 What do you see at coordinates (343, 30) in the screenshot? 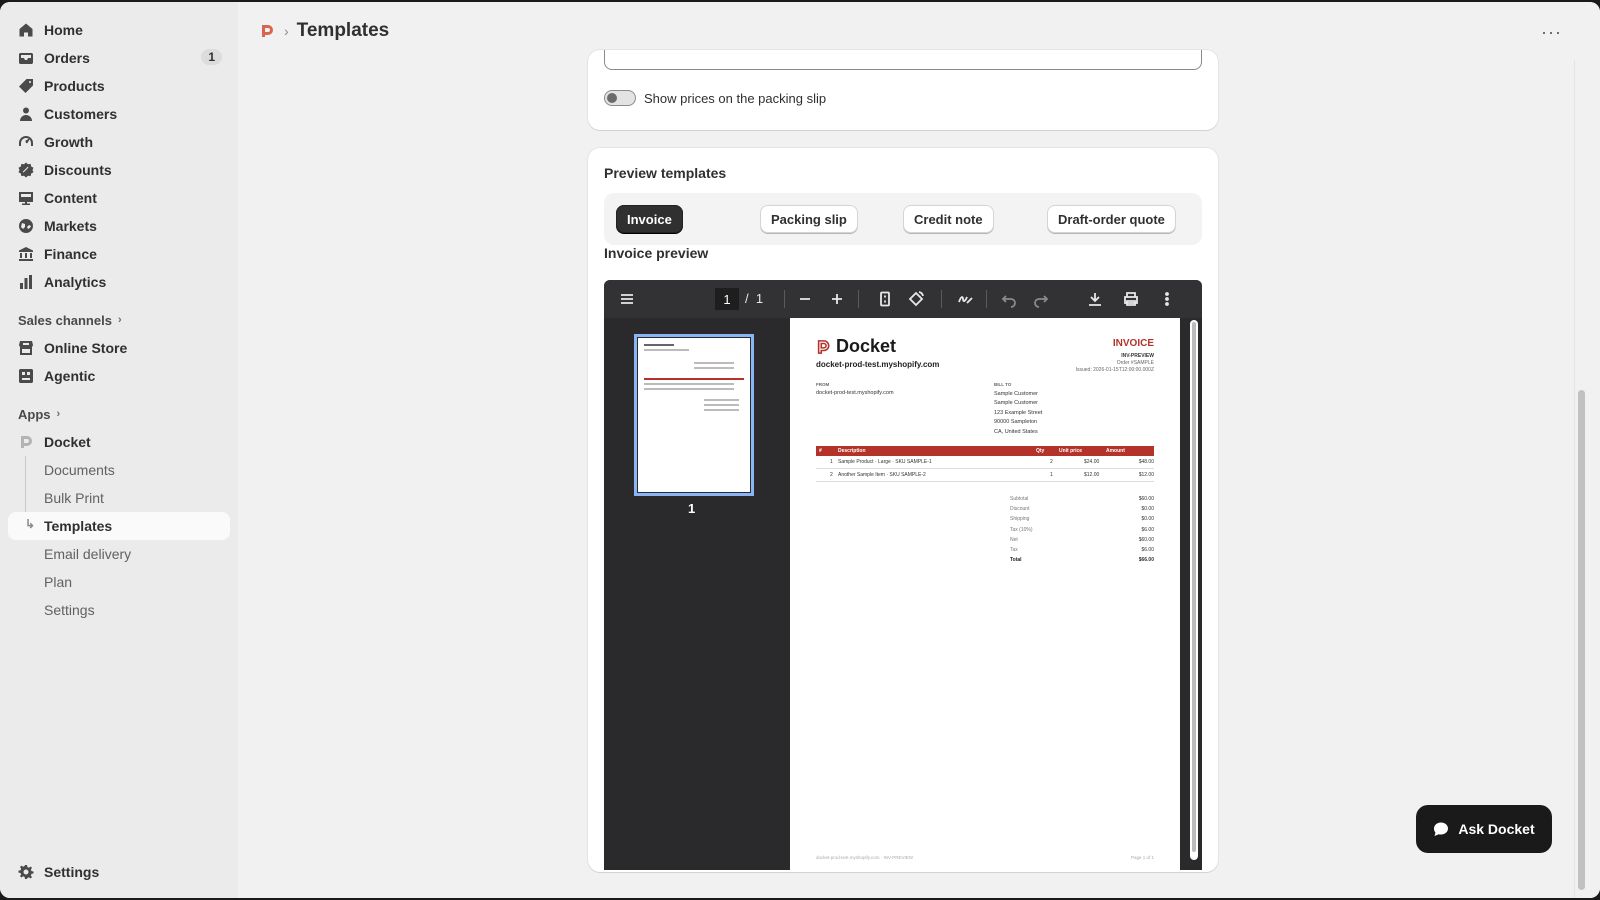
I see `page-title: Templates` at bounding box center [343, 30].